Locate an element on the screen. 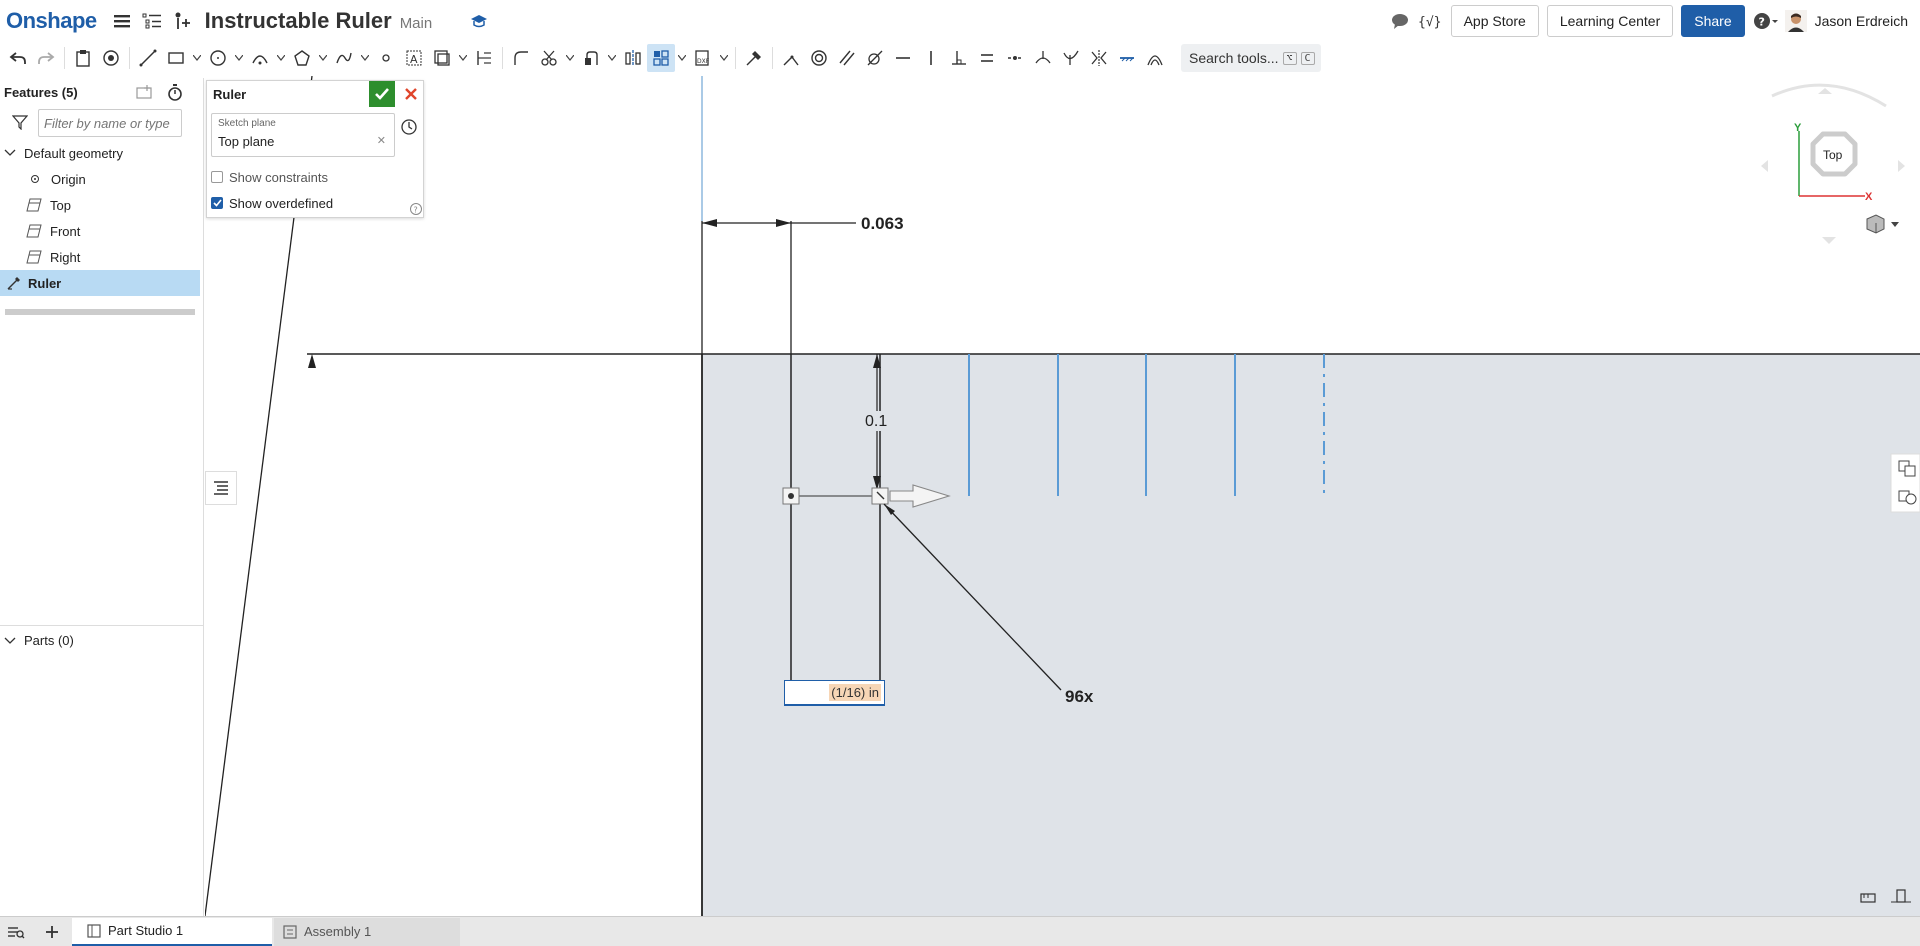 The height and width of the screenshot is (946, 1920). filter-icon is located at coordinates (20, 123).